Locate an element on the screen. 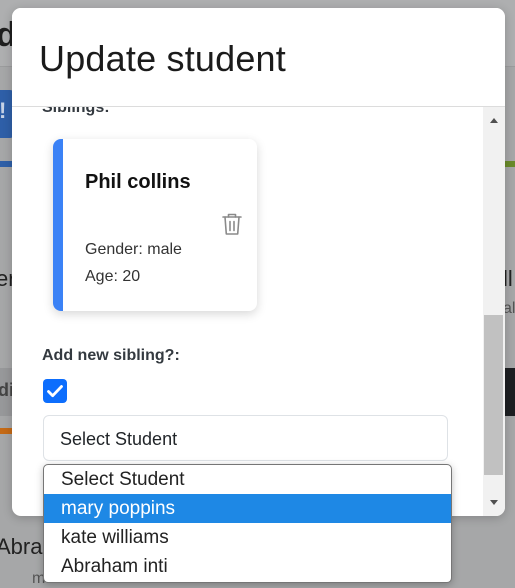 Image resolution: width=515 pixels, height=588 pixels. sibling-card-accent is located at coordinates (58, 225).